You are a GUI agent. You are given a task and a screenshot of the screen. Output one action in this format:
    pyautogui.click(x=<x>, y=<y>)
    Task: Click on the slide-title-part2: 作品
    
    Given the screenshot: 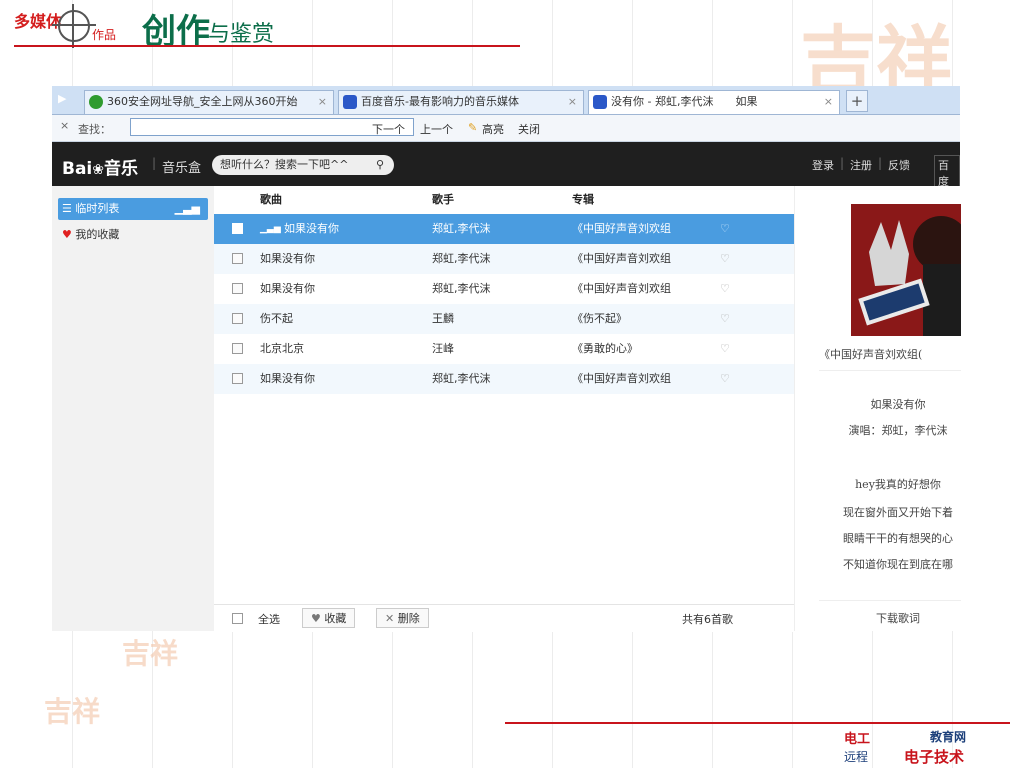 What is the action you would take?
    pyautogui.click(x=104, y=35)
    